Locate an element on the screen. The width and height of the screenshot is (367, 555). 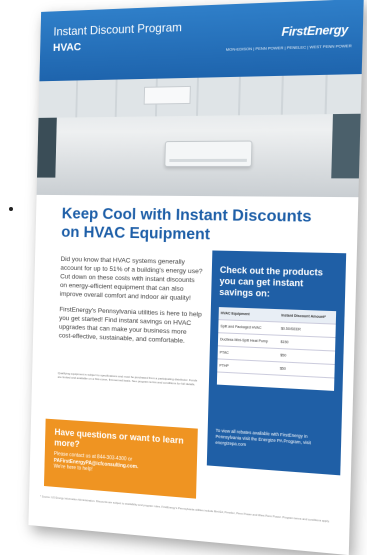
window-right is located at coordinates (346, 146).